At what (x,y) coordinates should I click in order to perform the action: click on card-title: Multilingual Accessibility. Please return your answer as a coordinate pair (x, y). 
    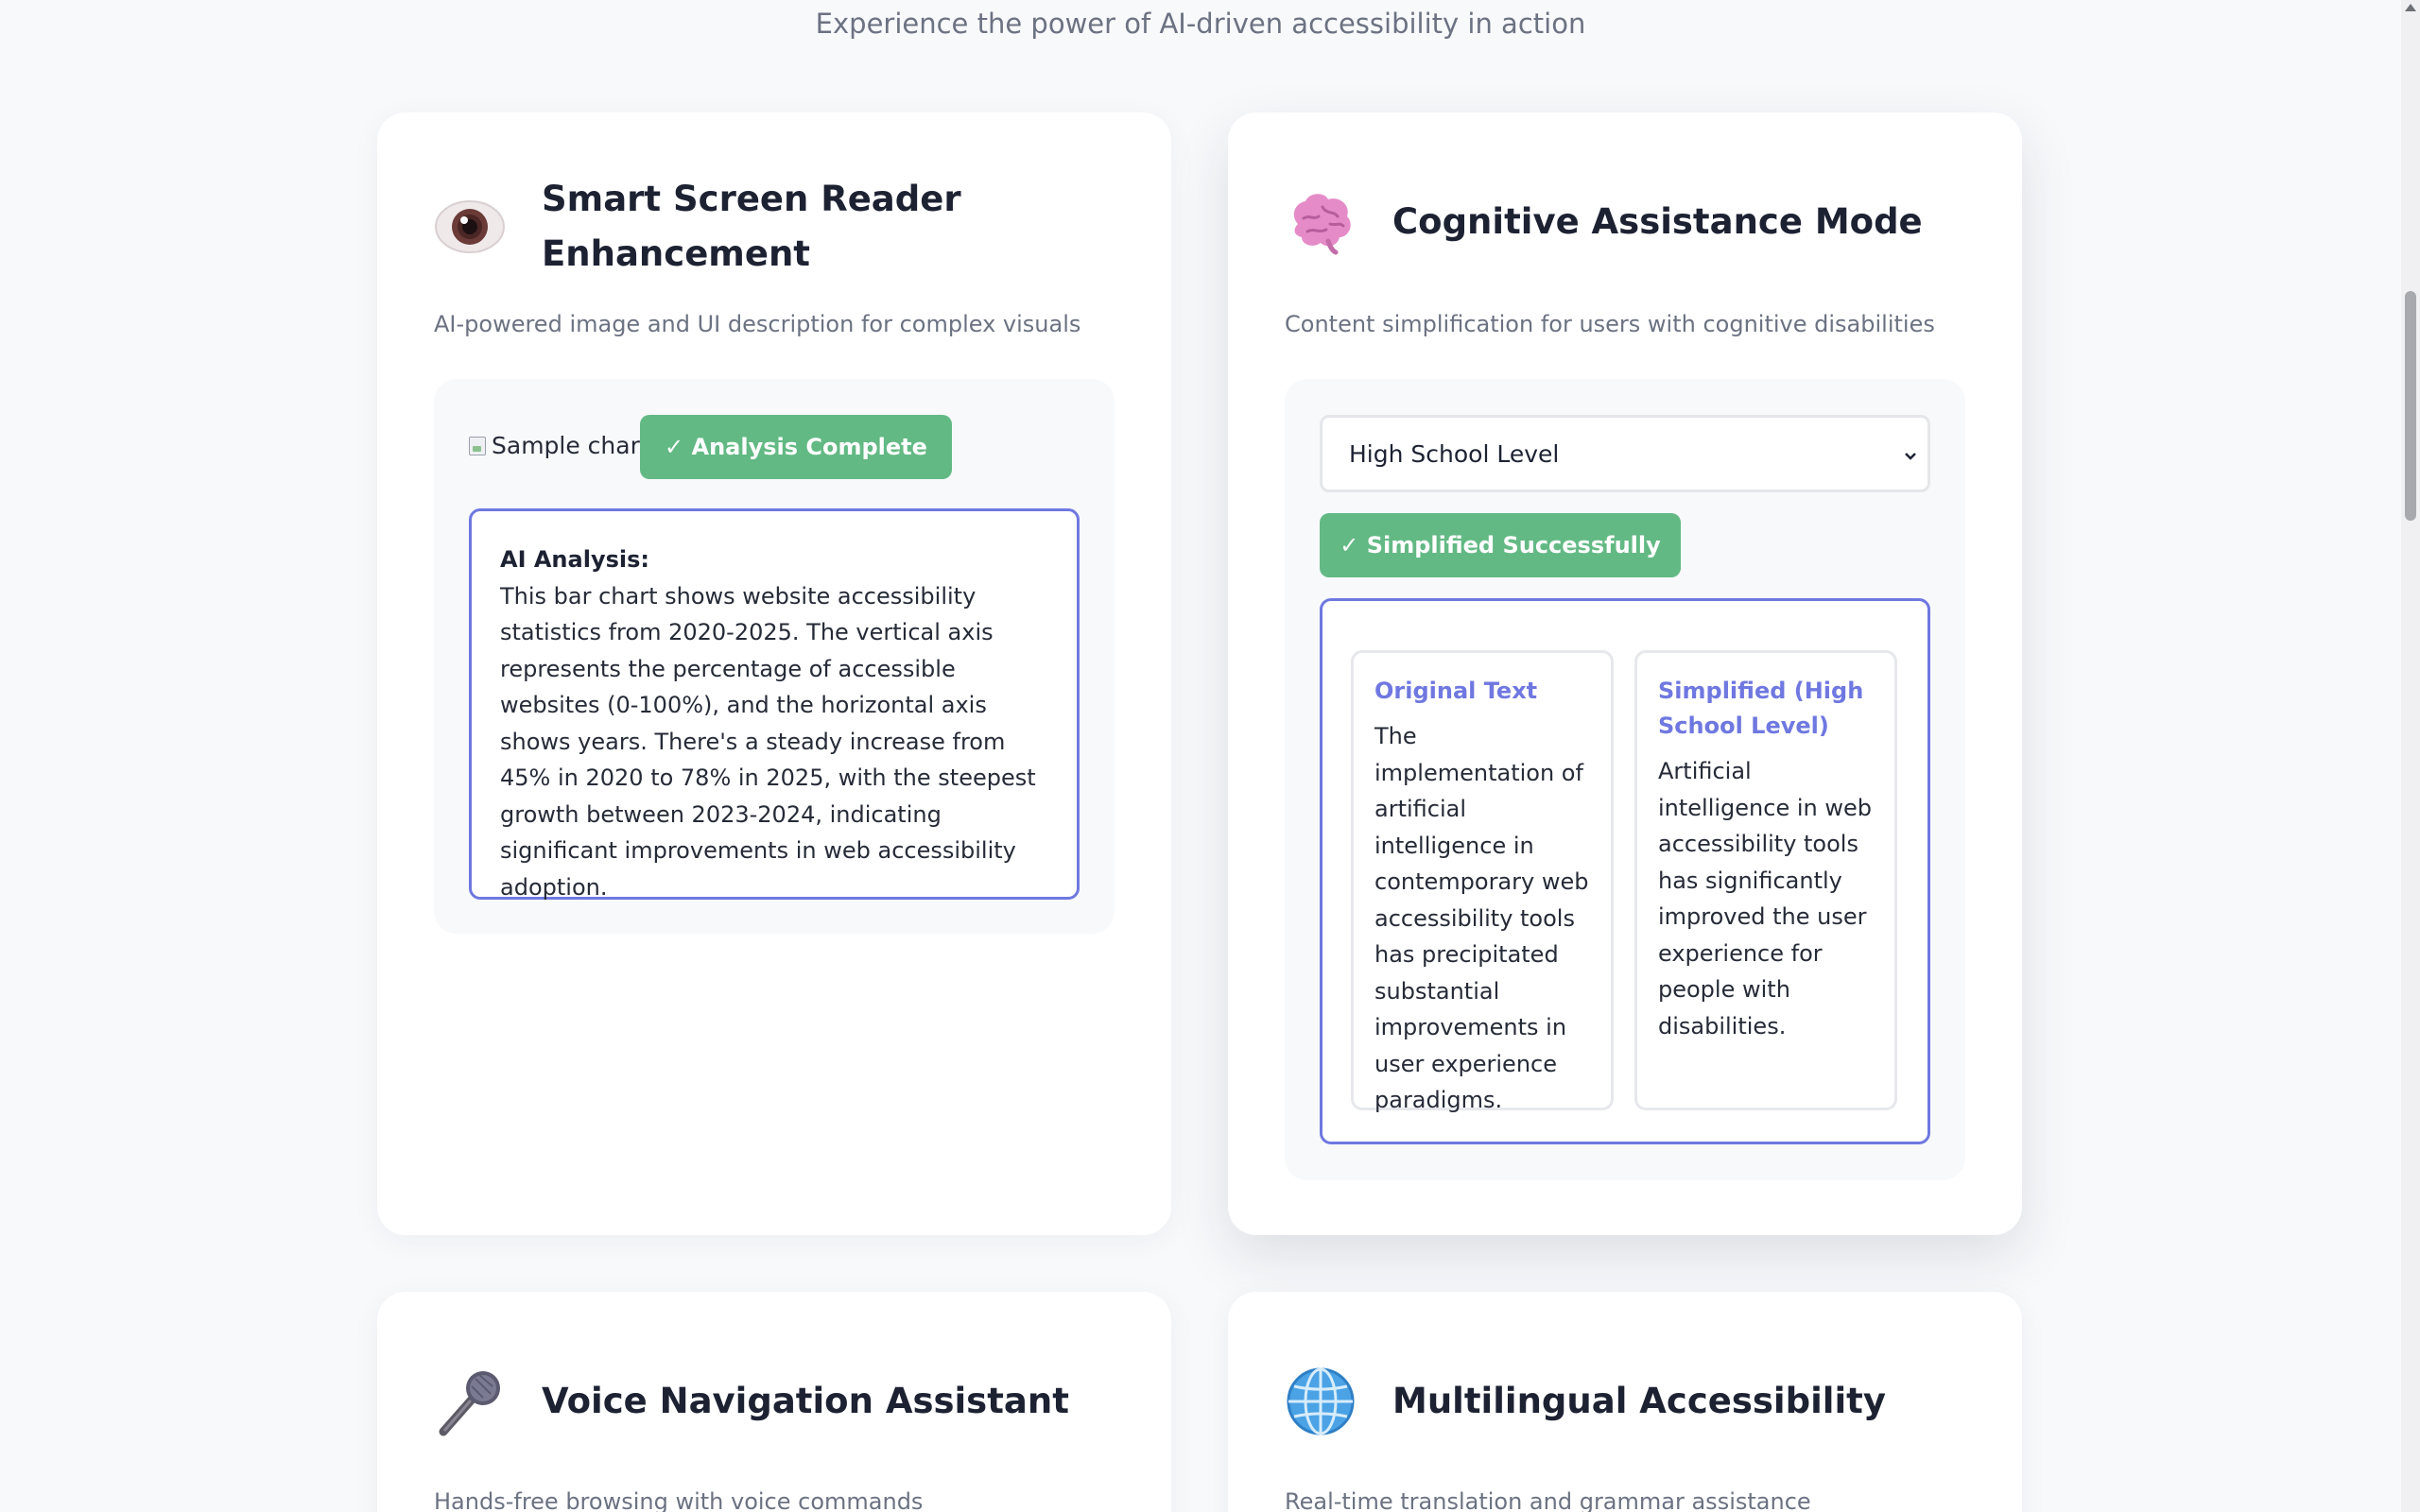
    Looking at the image, I should click on (1639, 1401).